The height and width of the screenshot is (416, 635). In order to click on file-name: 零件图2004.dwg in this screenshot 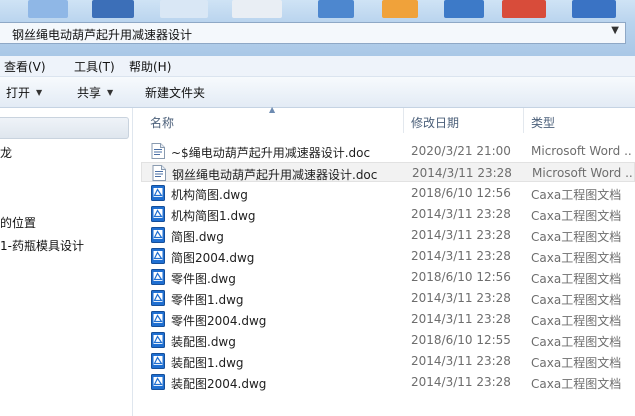, I will do `click(219, 321)`.